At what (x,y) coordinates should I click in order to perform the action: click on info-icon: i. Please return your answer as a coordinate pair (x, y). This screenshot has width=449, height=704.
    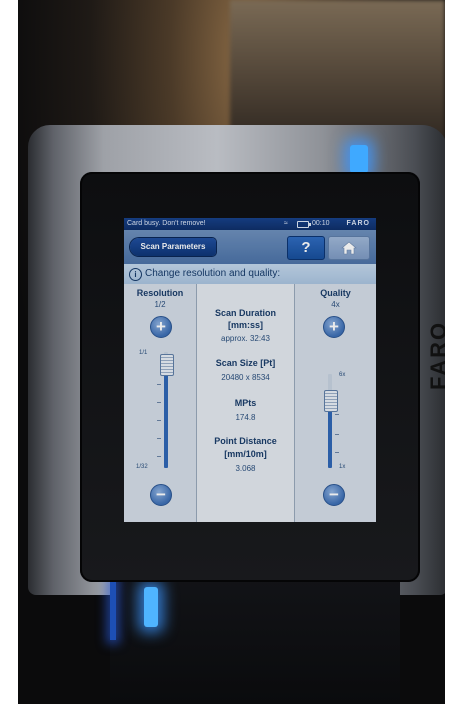
    Looking at the image, I should click on (135, 274).